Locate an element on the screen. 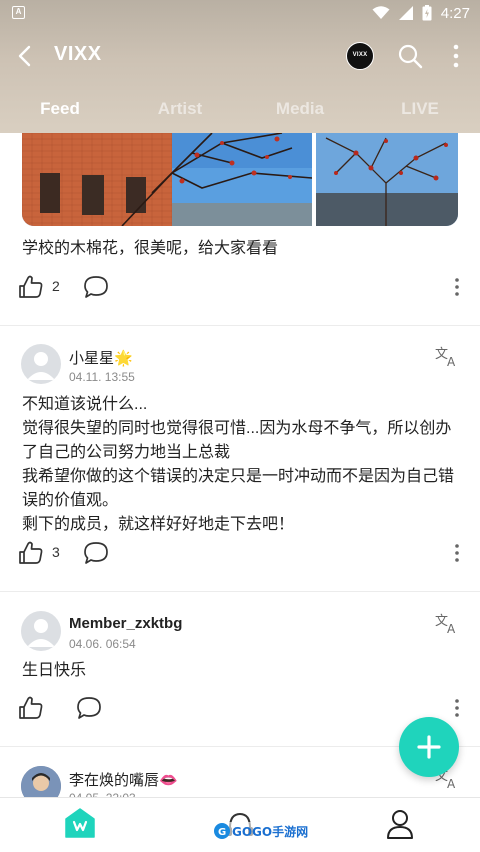 Image resolution: width=480 pixels, height=852 pixels. svg-text: G is located at coordinates (222, 832).